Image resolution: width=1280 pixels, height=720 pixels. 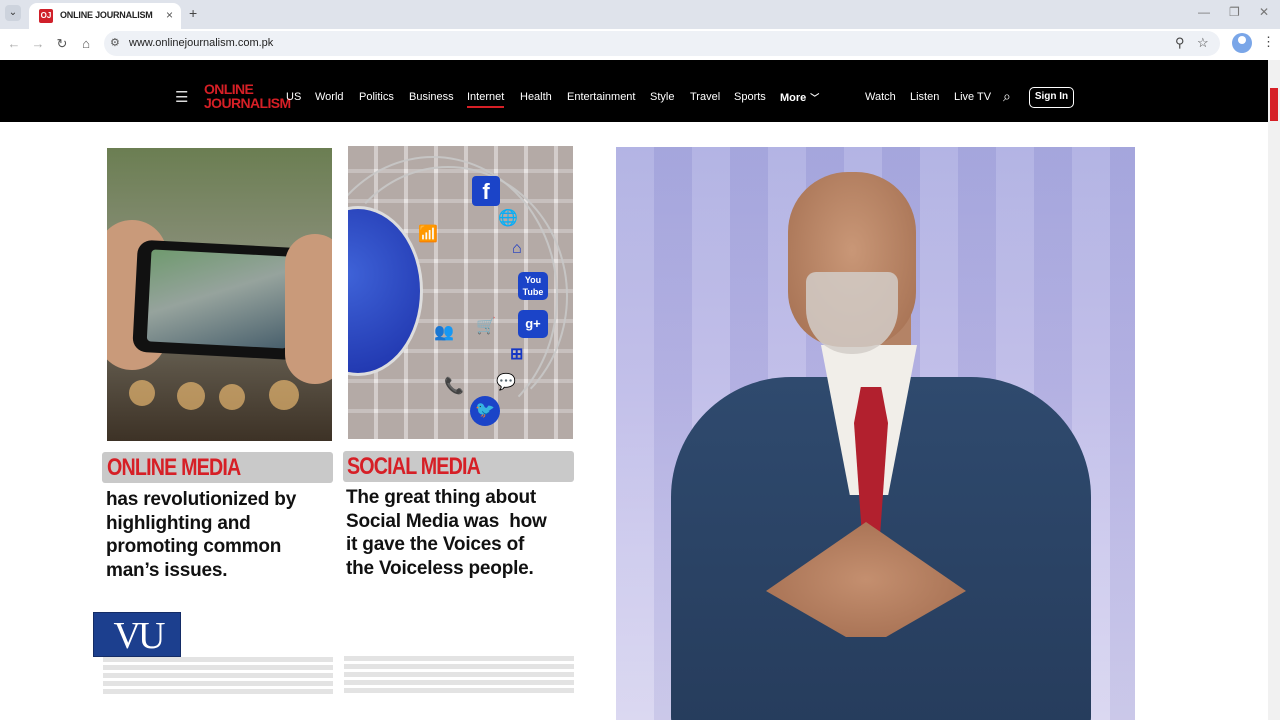 What do you see at coordinates (1242, 43) in the screenshot?
I see `profile-avatar` at bounding box center [1242, 43].